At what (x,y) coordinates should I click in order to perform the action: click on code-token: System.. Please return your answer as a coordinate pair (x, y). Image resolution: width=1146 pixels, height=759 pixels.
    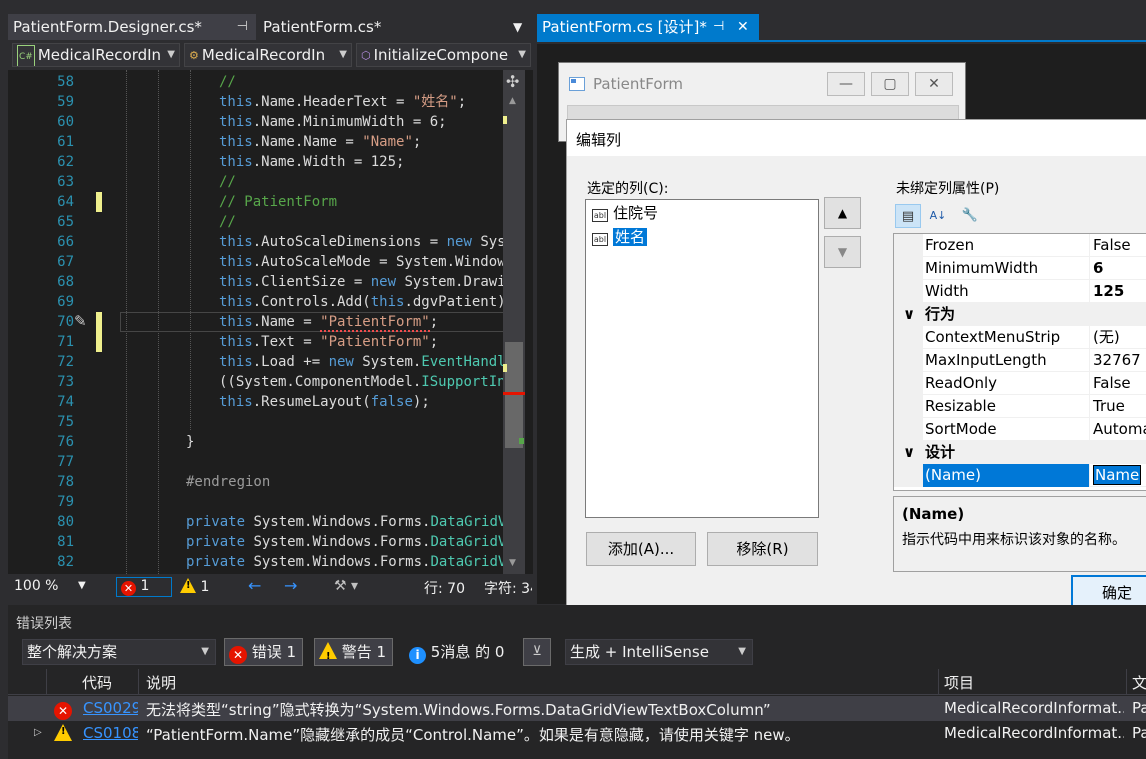
    Looking at the image, I should click on (387, 362).